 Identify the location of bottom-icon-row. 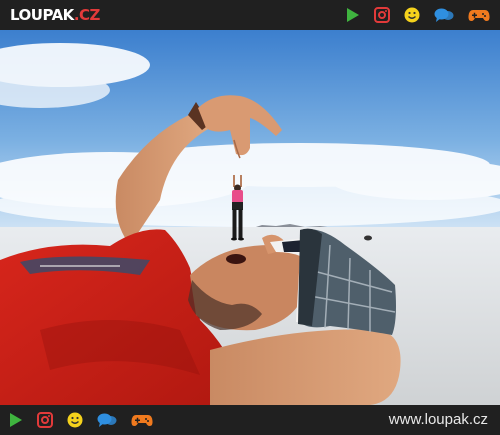
(81, 420).